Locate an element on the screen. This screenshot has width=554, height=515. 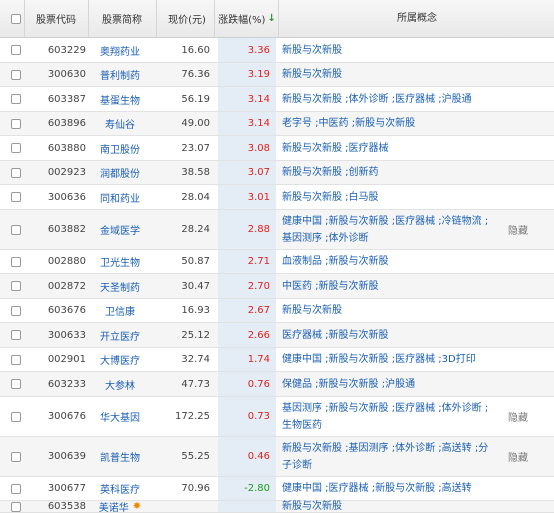
header-concept: 所属概念 is located at coordinates (417, 18).